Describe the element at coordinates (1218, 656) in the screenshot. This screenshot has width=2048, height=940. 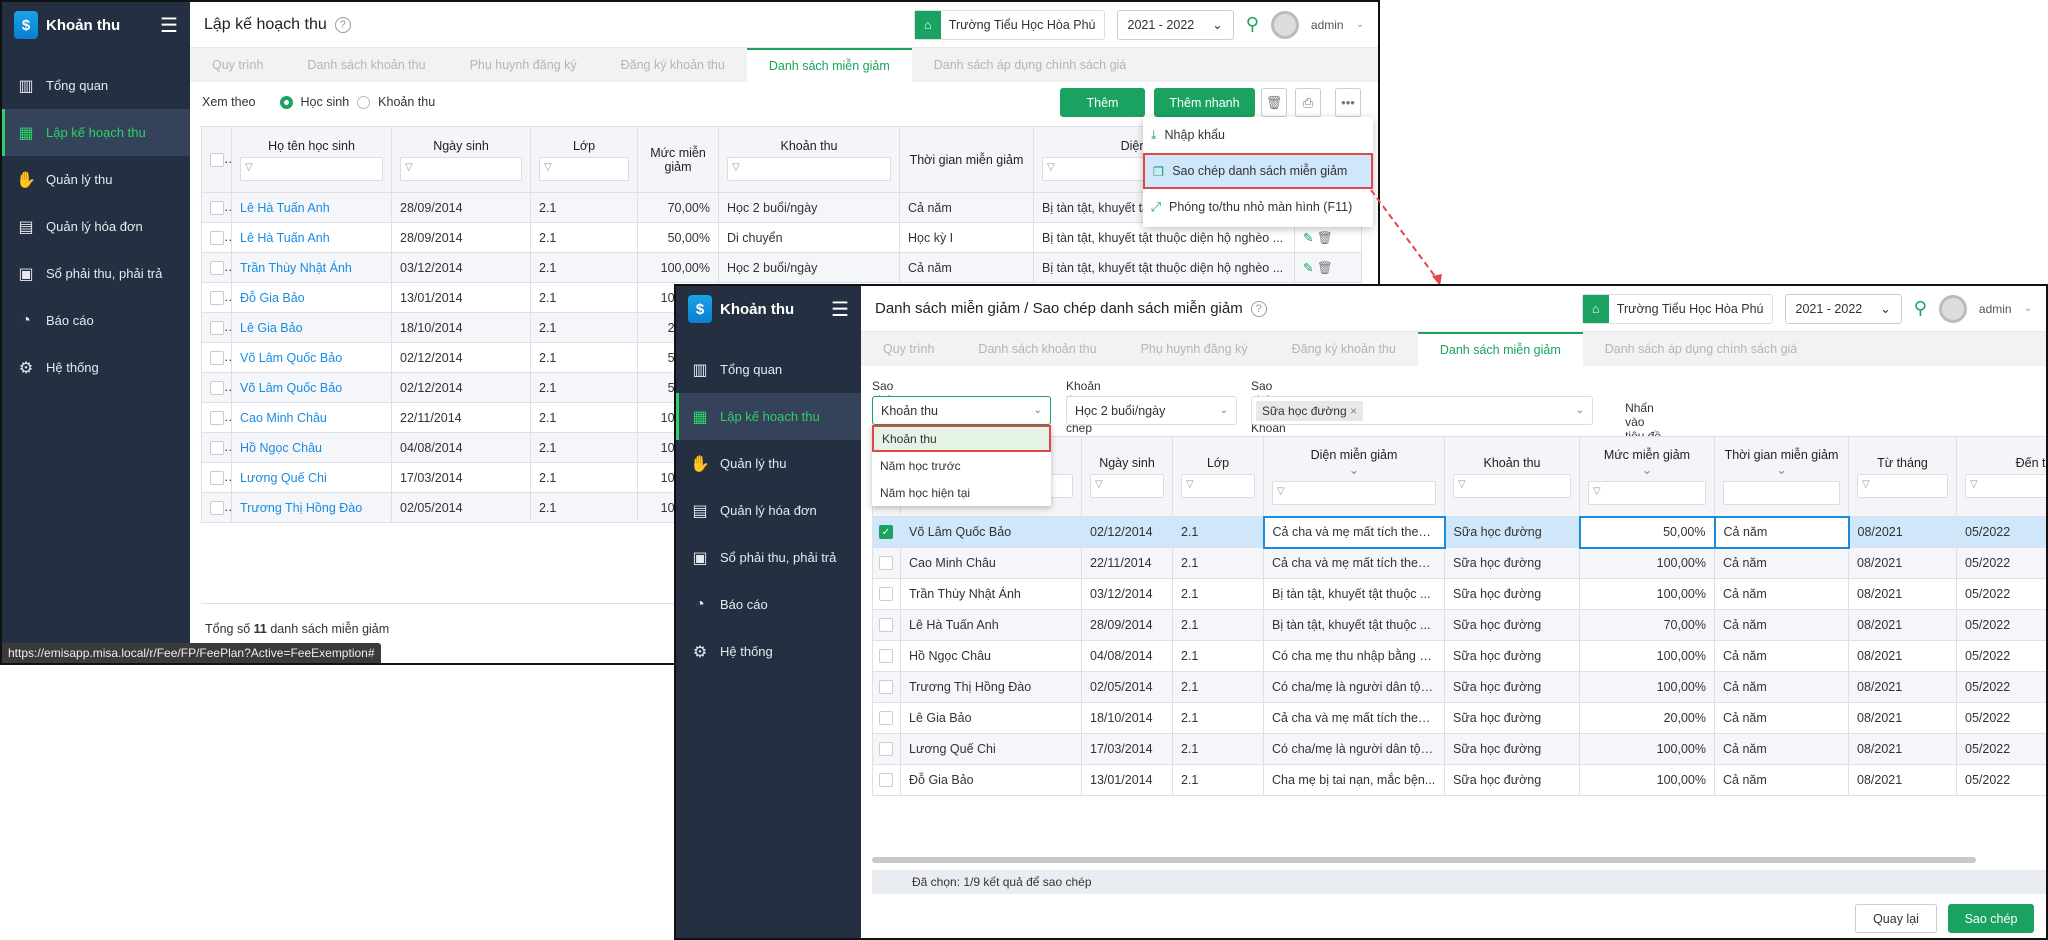
I see `class: 2.1` at that location.